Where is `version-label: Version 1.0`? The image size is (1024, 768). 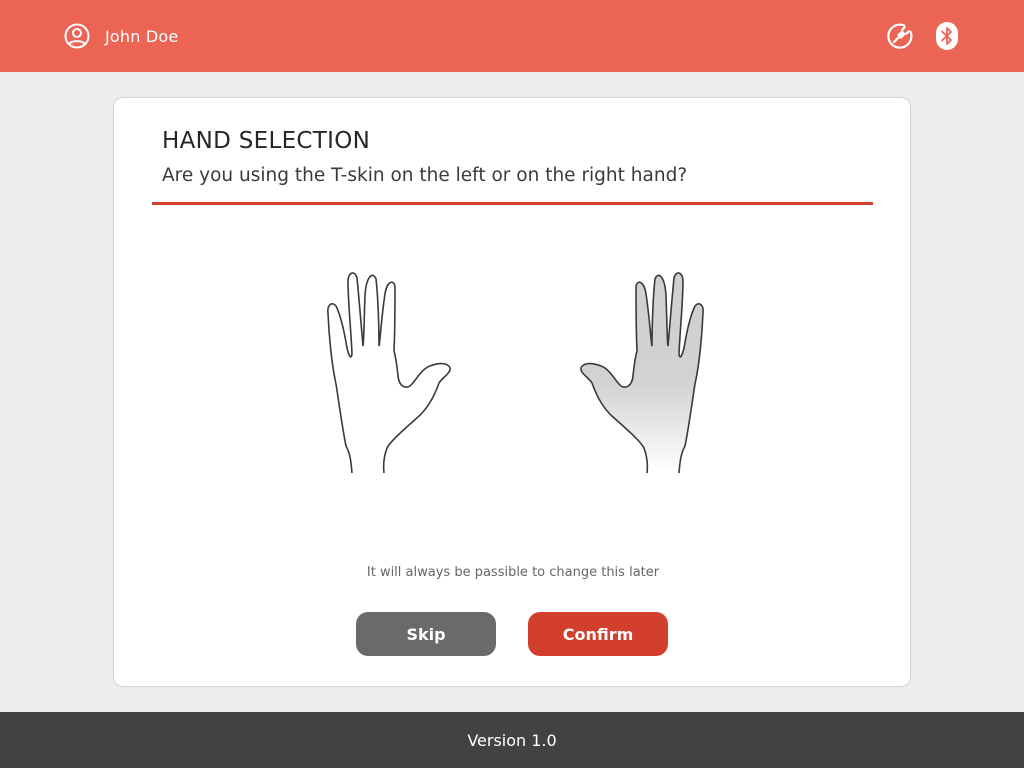 version-label: Version 1.0 is located at coordinates (512, 740).